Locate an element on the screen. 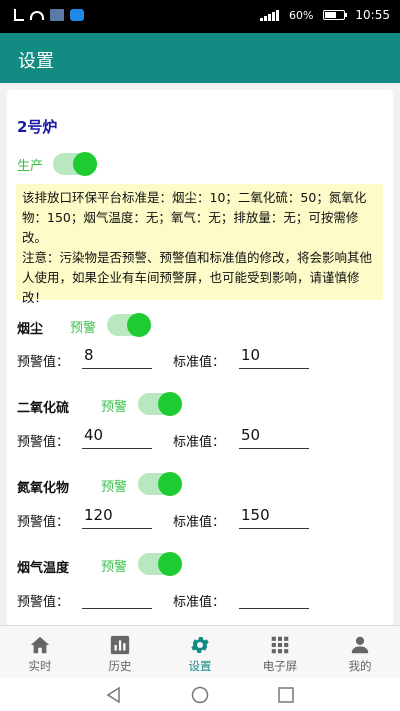  nav-label: 历史 is located at coordinates (120, 666).